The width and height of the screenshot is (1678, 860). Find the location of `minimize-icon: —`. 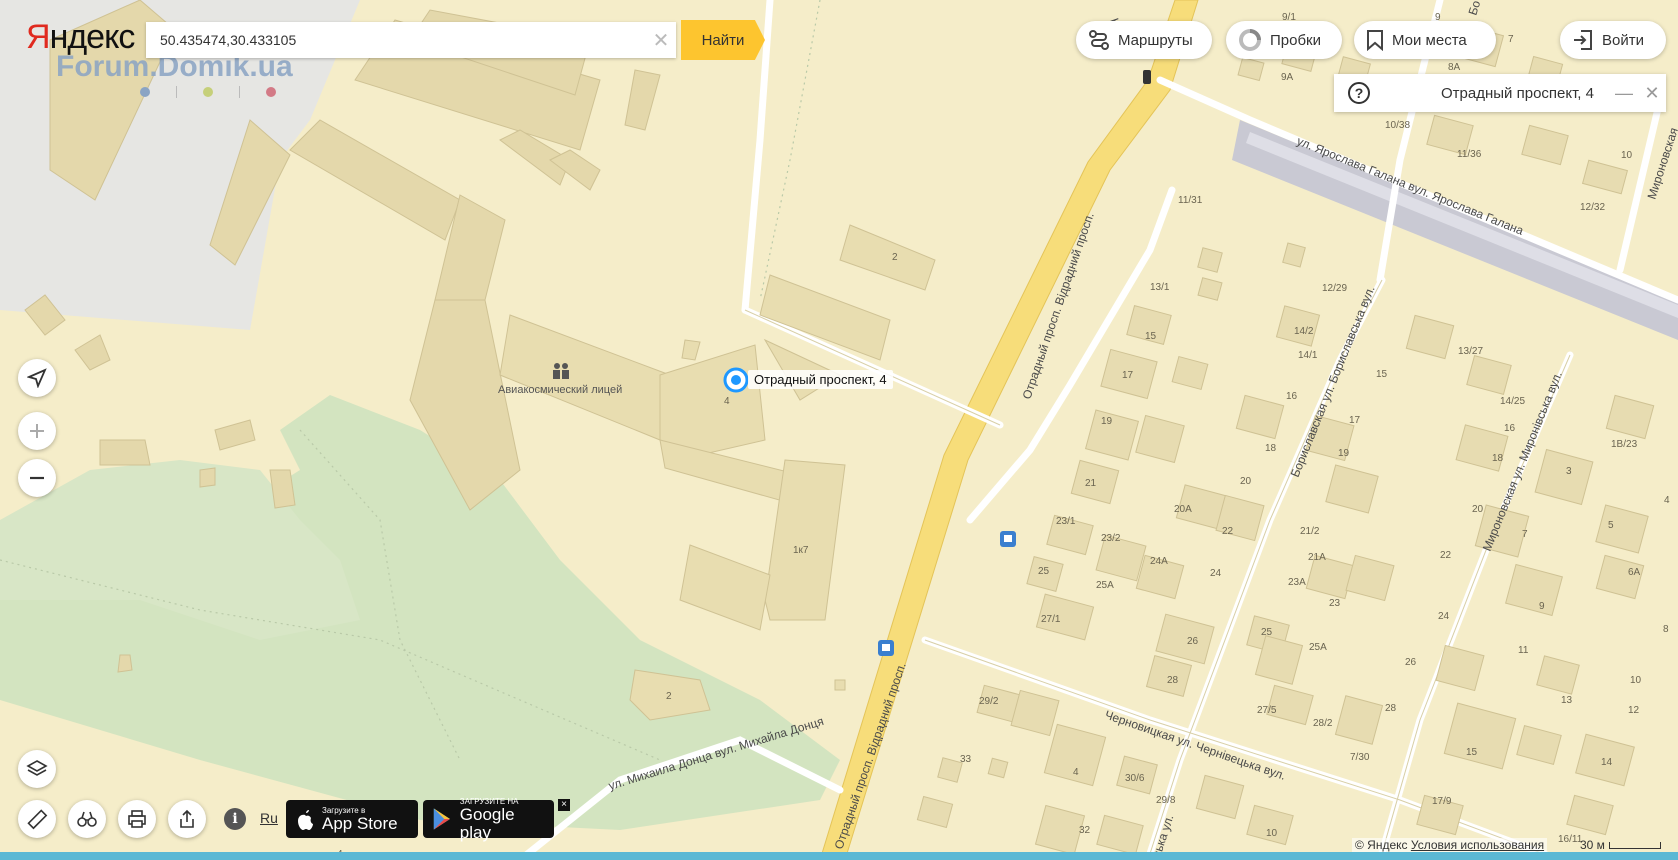

minimize-icon: — is located at coordinates (1624, 93).